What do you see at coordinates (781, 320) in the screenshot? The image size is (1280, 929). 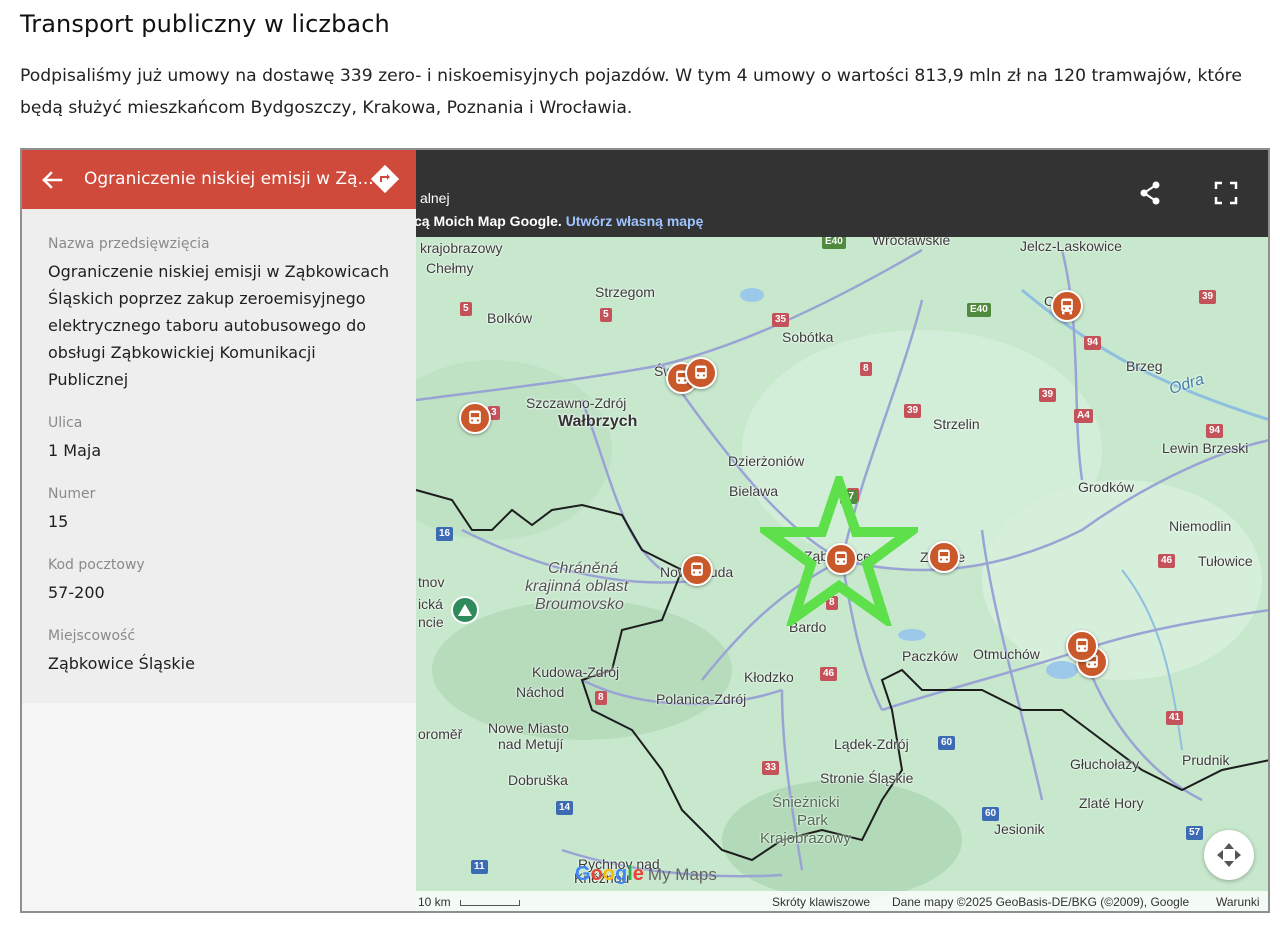 I see `road-shield: 35` at bounding box center [781, 320].